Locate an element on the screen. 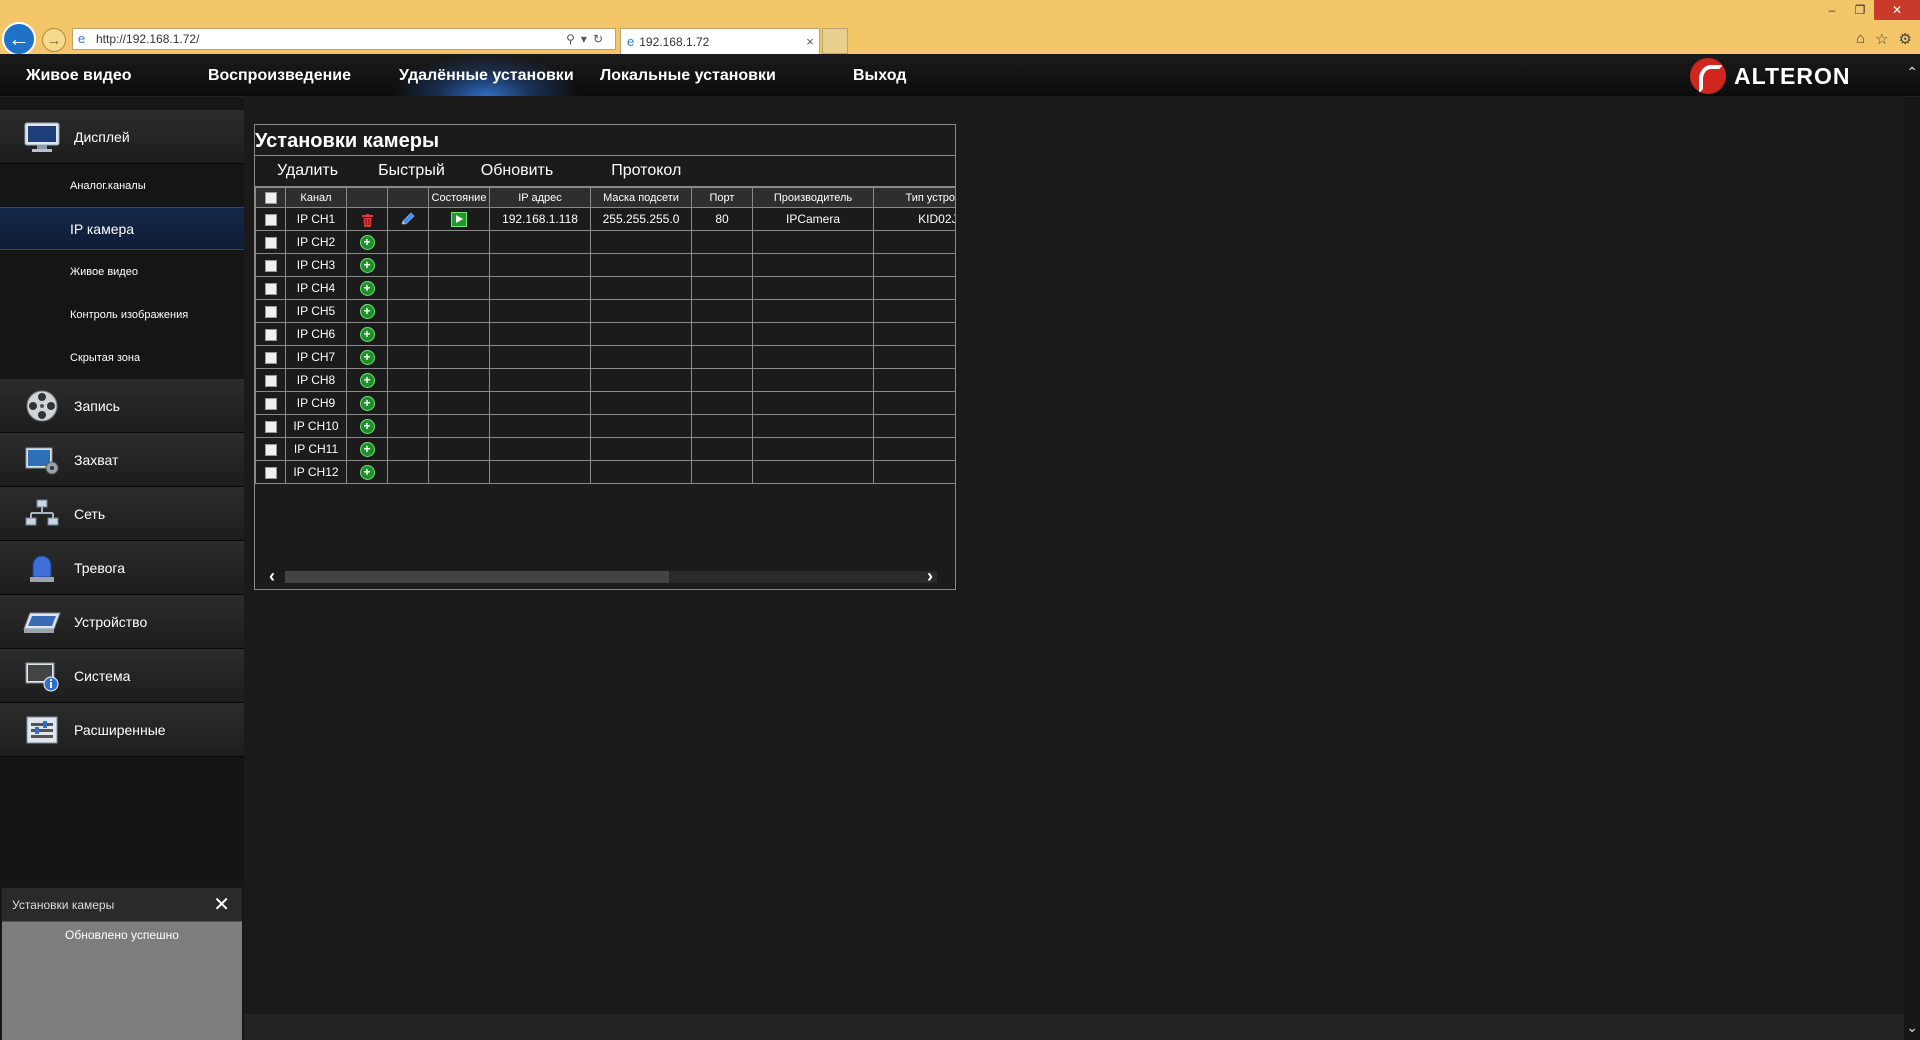  sidebar-subitem-ip-camera: IP камера is located at coordinates (122, 228).